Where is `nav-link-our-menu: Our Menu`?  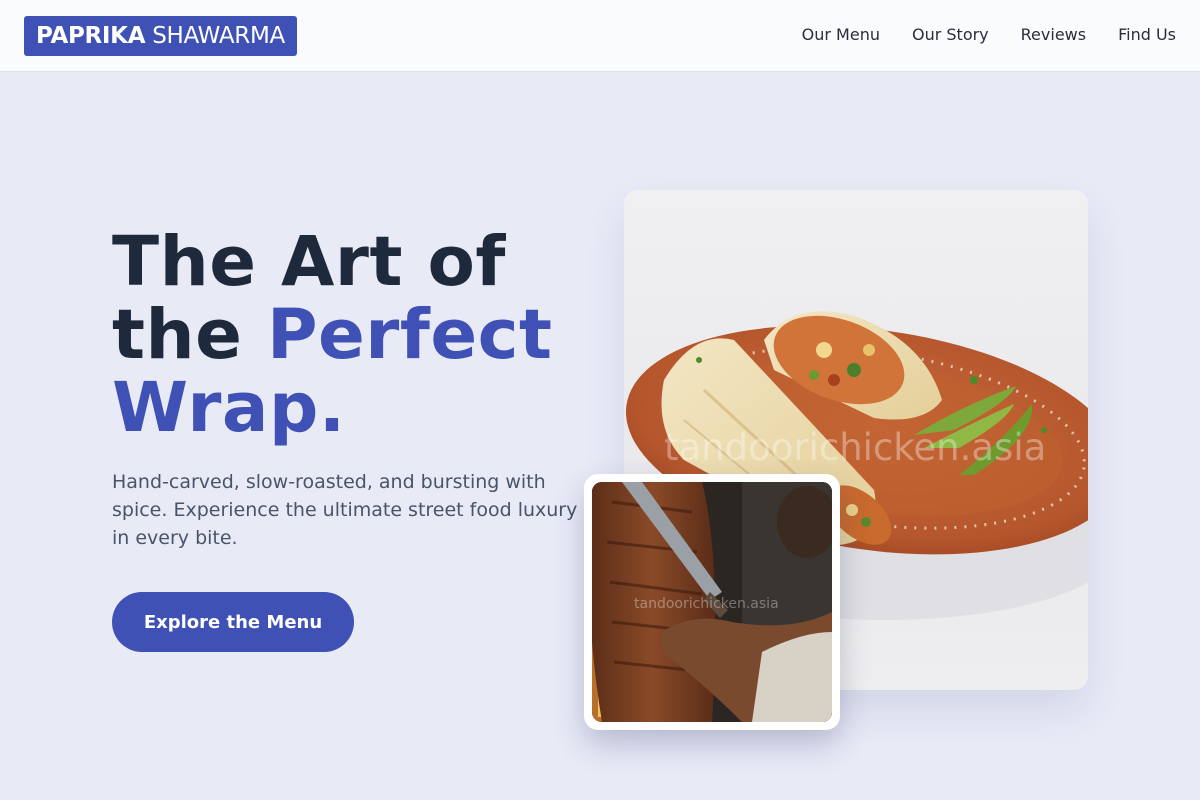 nav-link-our-menu: Our Menu is located at coordinates (841, 35).